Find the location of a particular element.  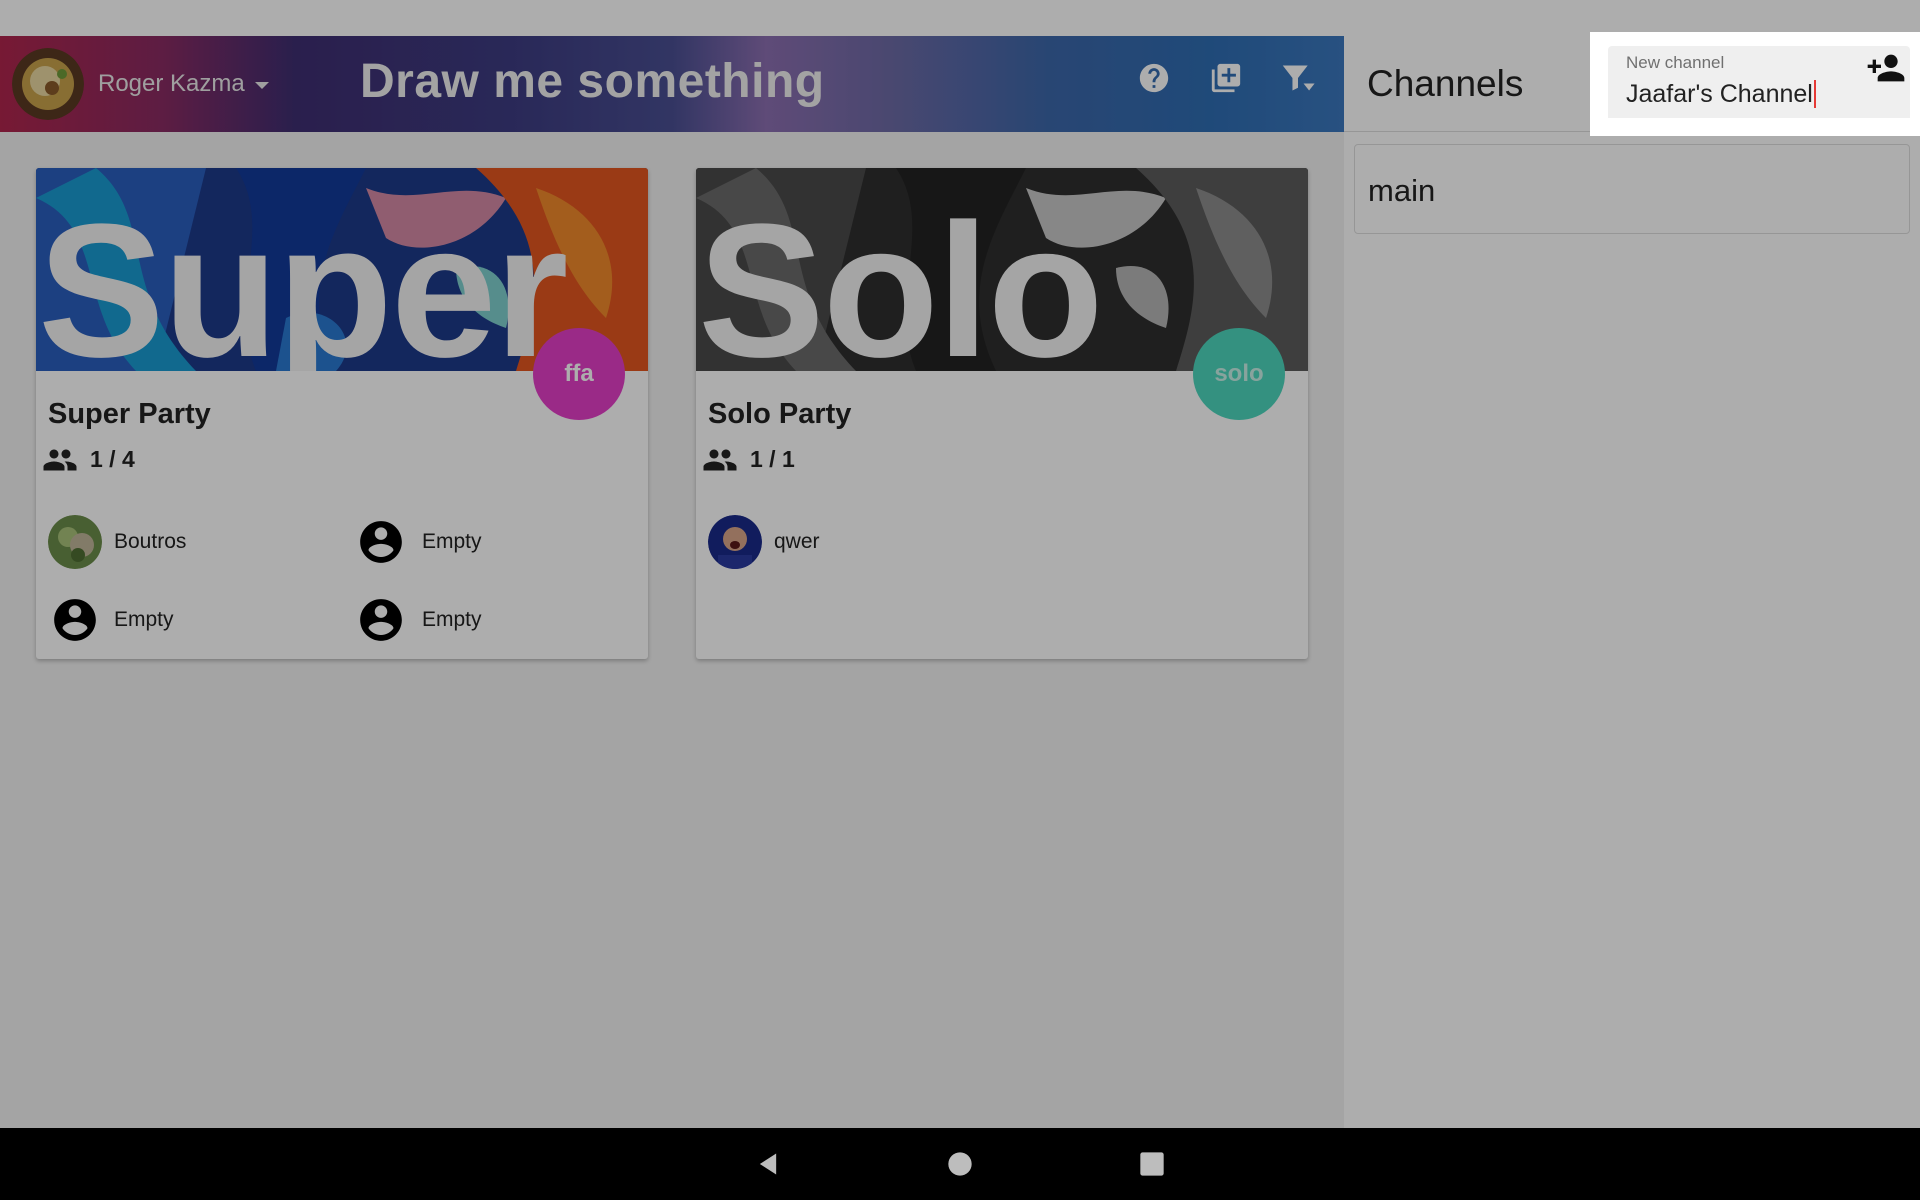

channel-name: main is located at coordinates (1402, 190).